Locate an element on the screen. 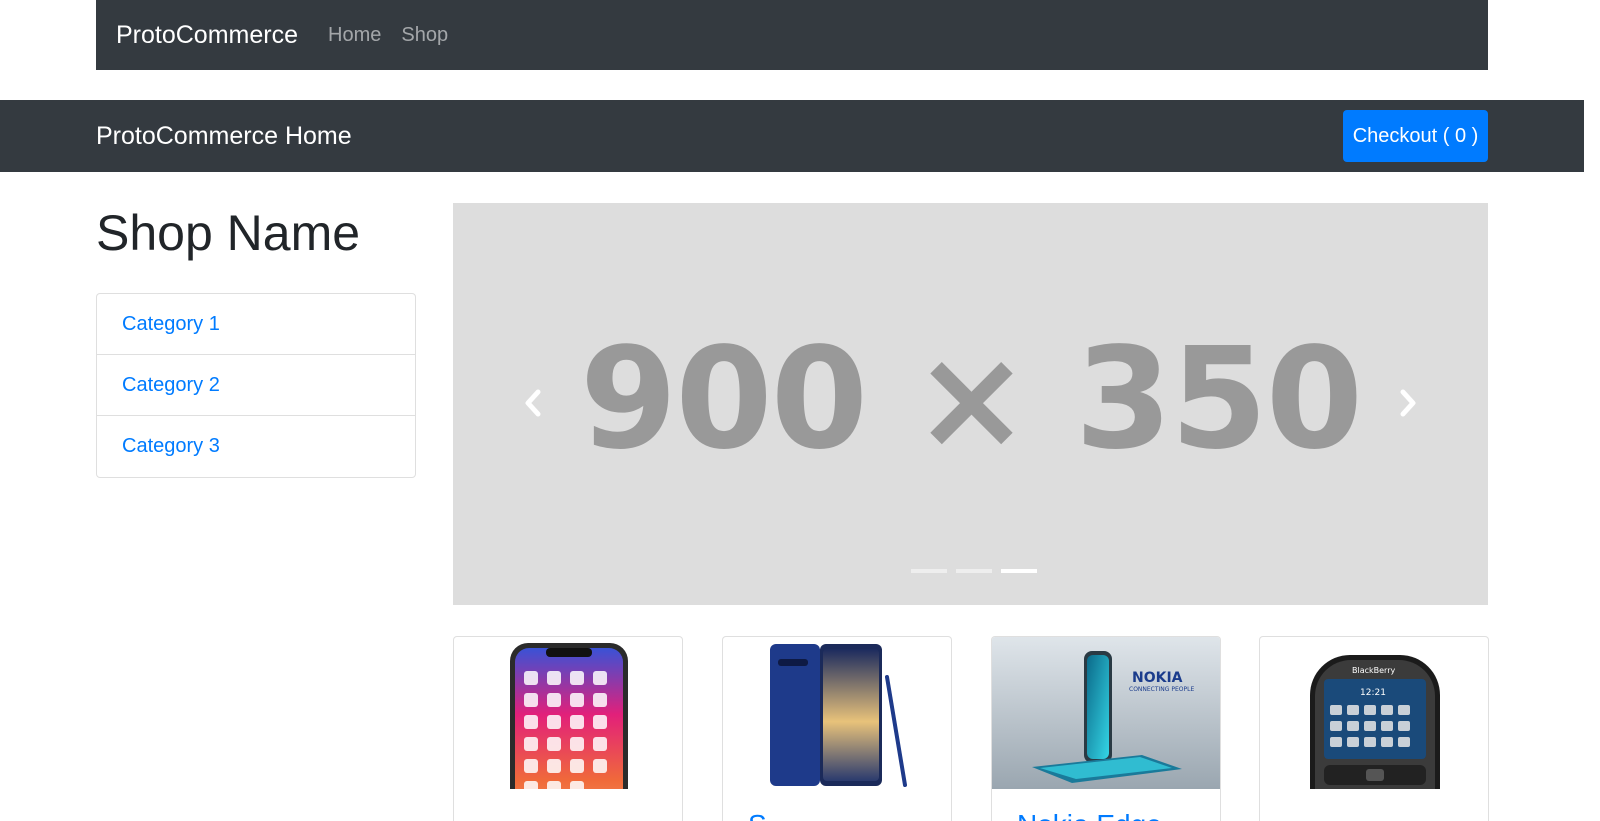 The width and height of the screenshot is (1600, 821). carousel-next-button is located at coordinates (1408, 403).